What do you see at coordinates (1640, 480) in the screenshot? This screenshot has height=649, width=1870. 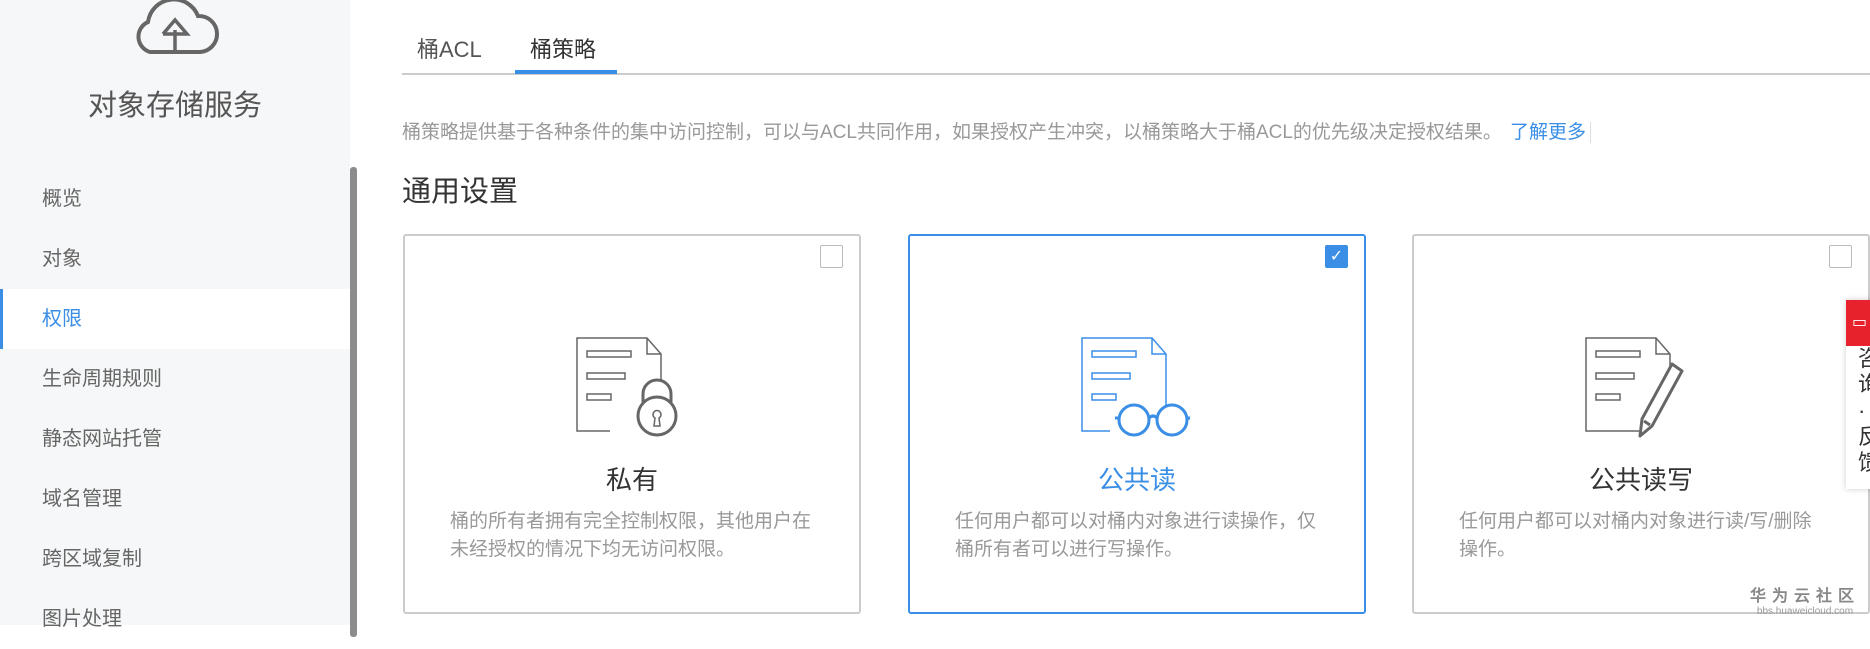 I see `card-title: 公共读写` at bounding box center [1640, 480].